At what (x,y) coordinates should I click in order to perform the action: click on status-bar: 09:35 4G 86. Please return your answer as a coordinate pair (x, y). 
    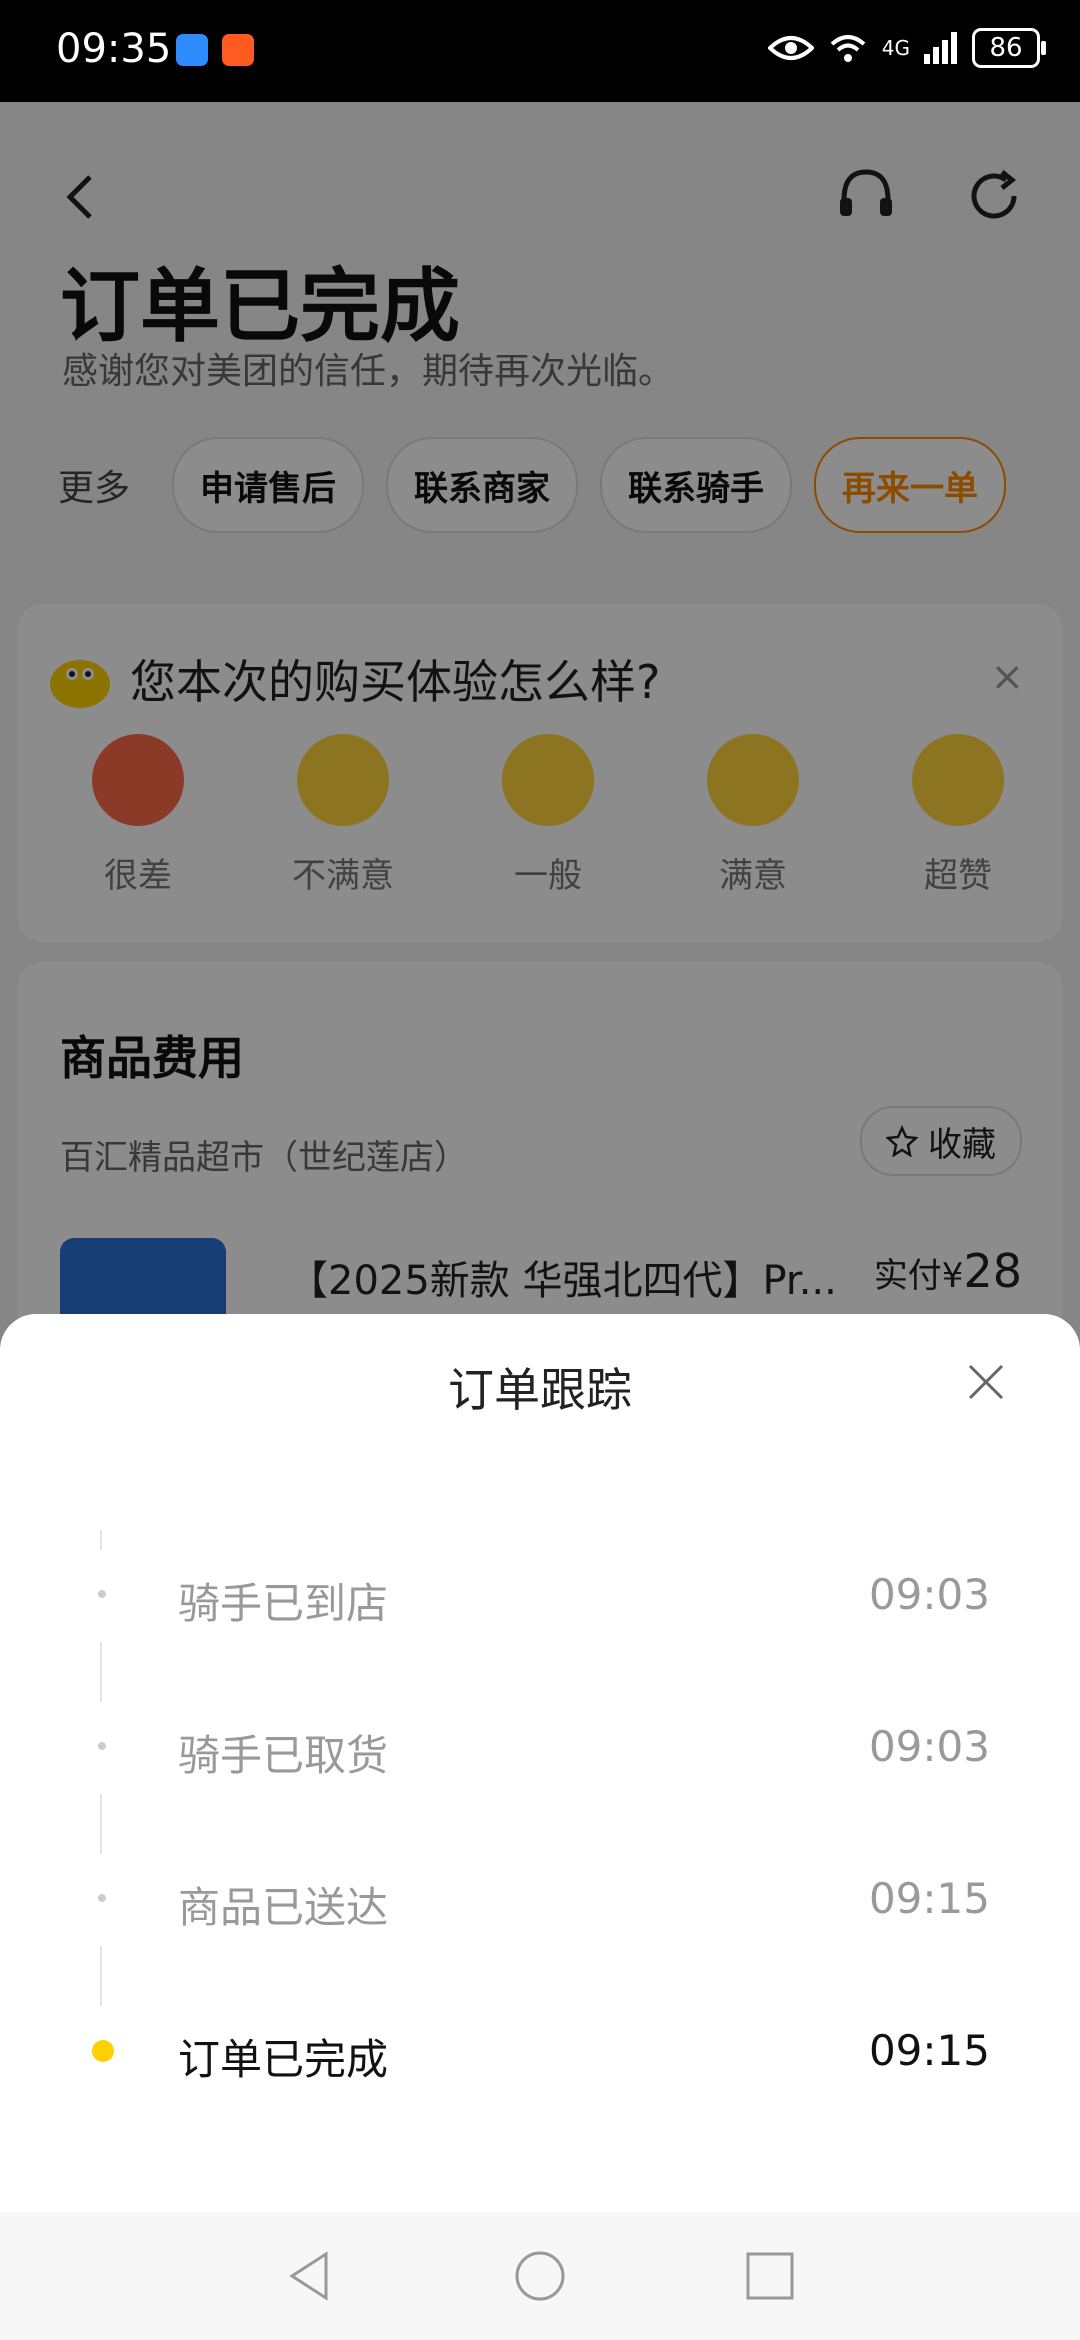
    Looking at the image, I should click on (540, 51).